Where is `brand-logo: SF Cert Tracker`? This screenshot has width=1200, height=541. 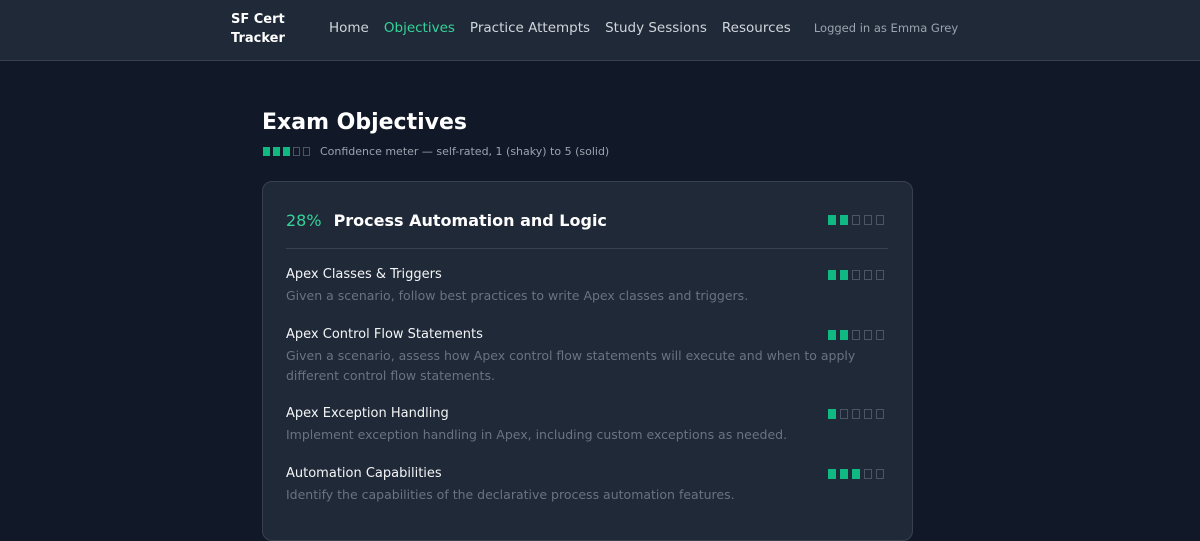 brand-logo: SF Cert Tracker is located at coordinates (266, 29).